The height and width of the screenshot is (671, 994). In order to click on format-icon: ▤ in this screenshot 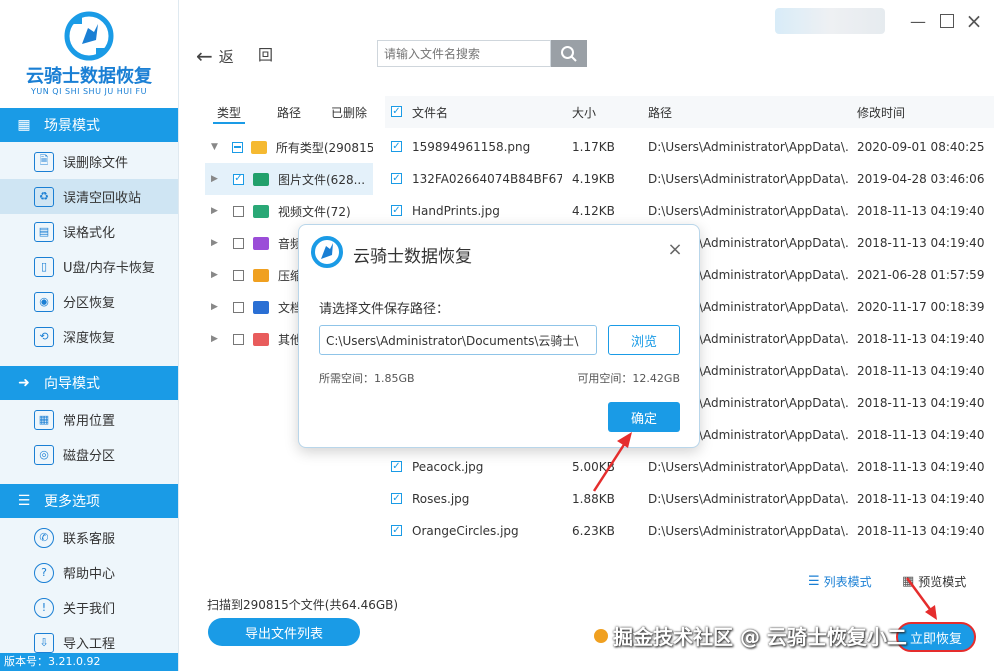, I will do `click(44, 231)`.